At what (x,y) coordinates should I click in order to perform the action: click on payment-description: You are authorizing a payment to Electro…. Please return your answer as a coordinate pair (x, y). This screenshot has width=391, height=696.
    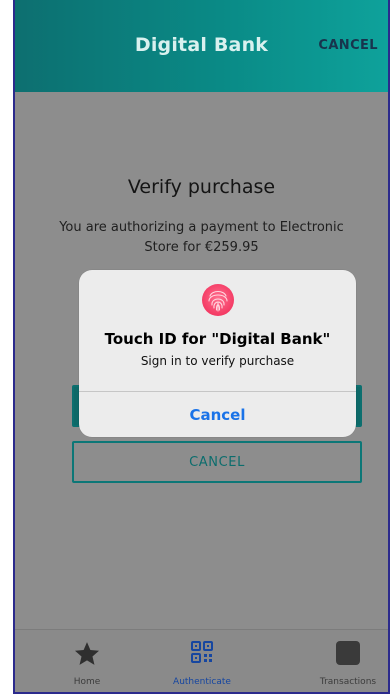
    Looking at the image, I should click on (201, 237).